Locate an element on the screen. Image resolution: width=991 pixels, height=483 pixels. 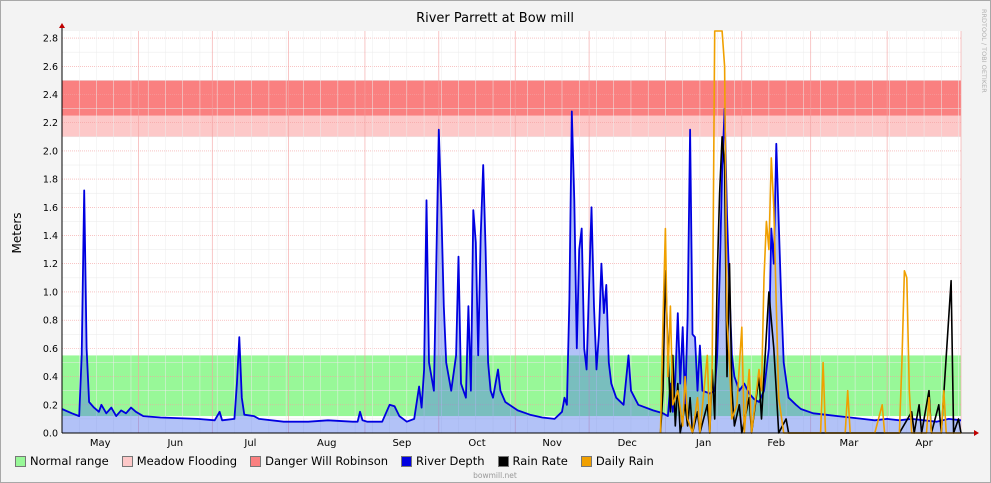
legend-item-rain-rate: Rain Rate is located at coordinates (532, 461).